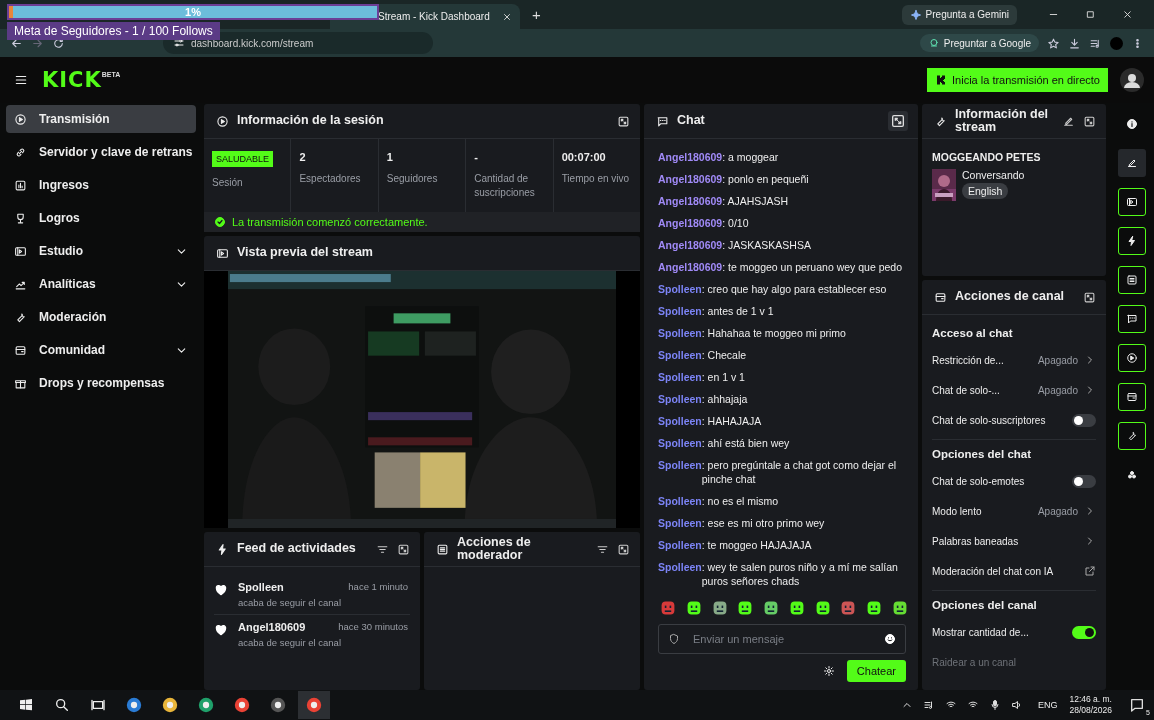 This screenshot has height=720, width=1154. Describe the element at coordinates (134, 705) in the screenshot. I see `mail-app-icon` at that location.